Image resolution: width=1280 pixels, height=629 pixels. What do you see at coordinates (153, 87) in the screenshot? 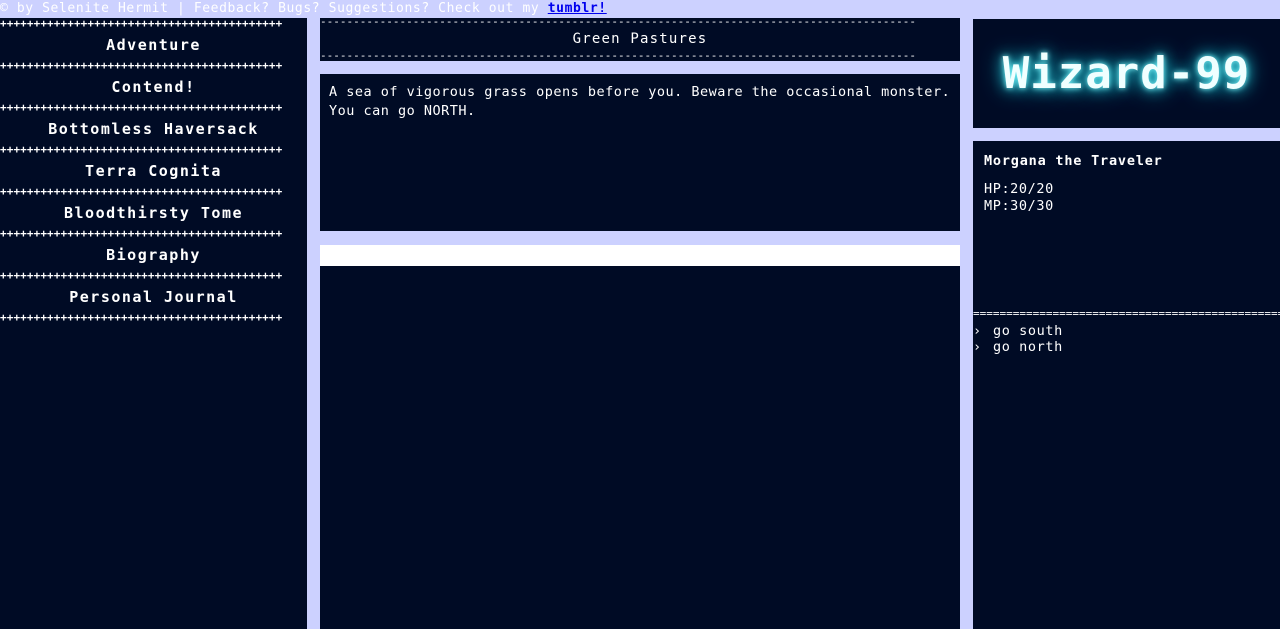
I see `nav-item-contend: Contend!` at bounding box center [153, 87].